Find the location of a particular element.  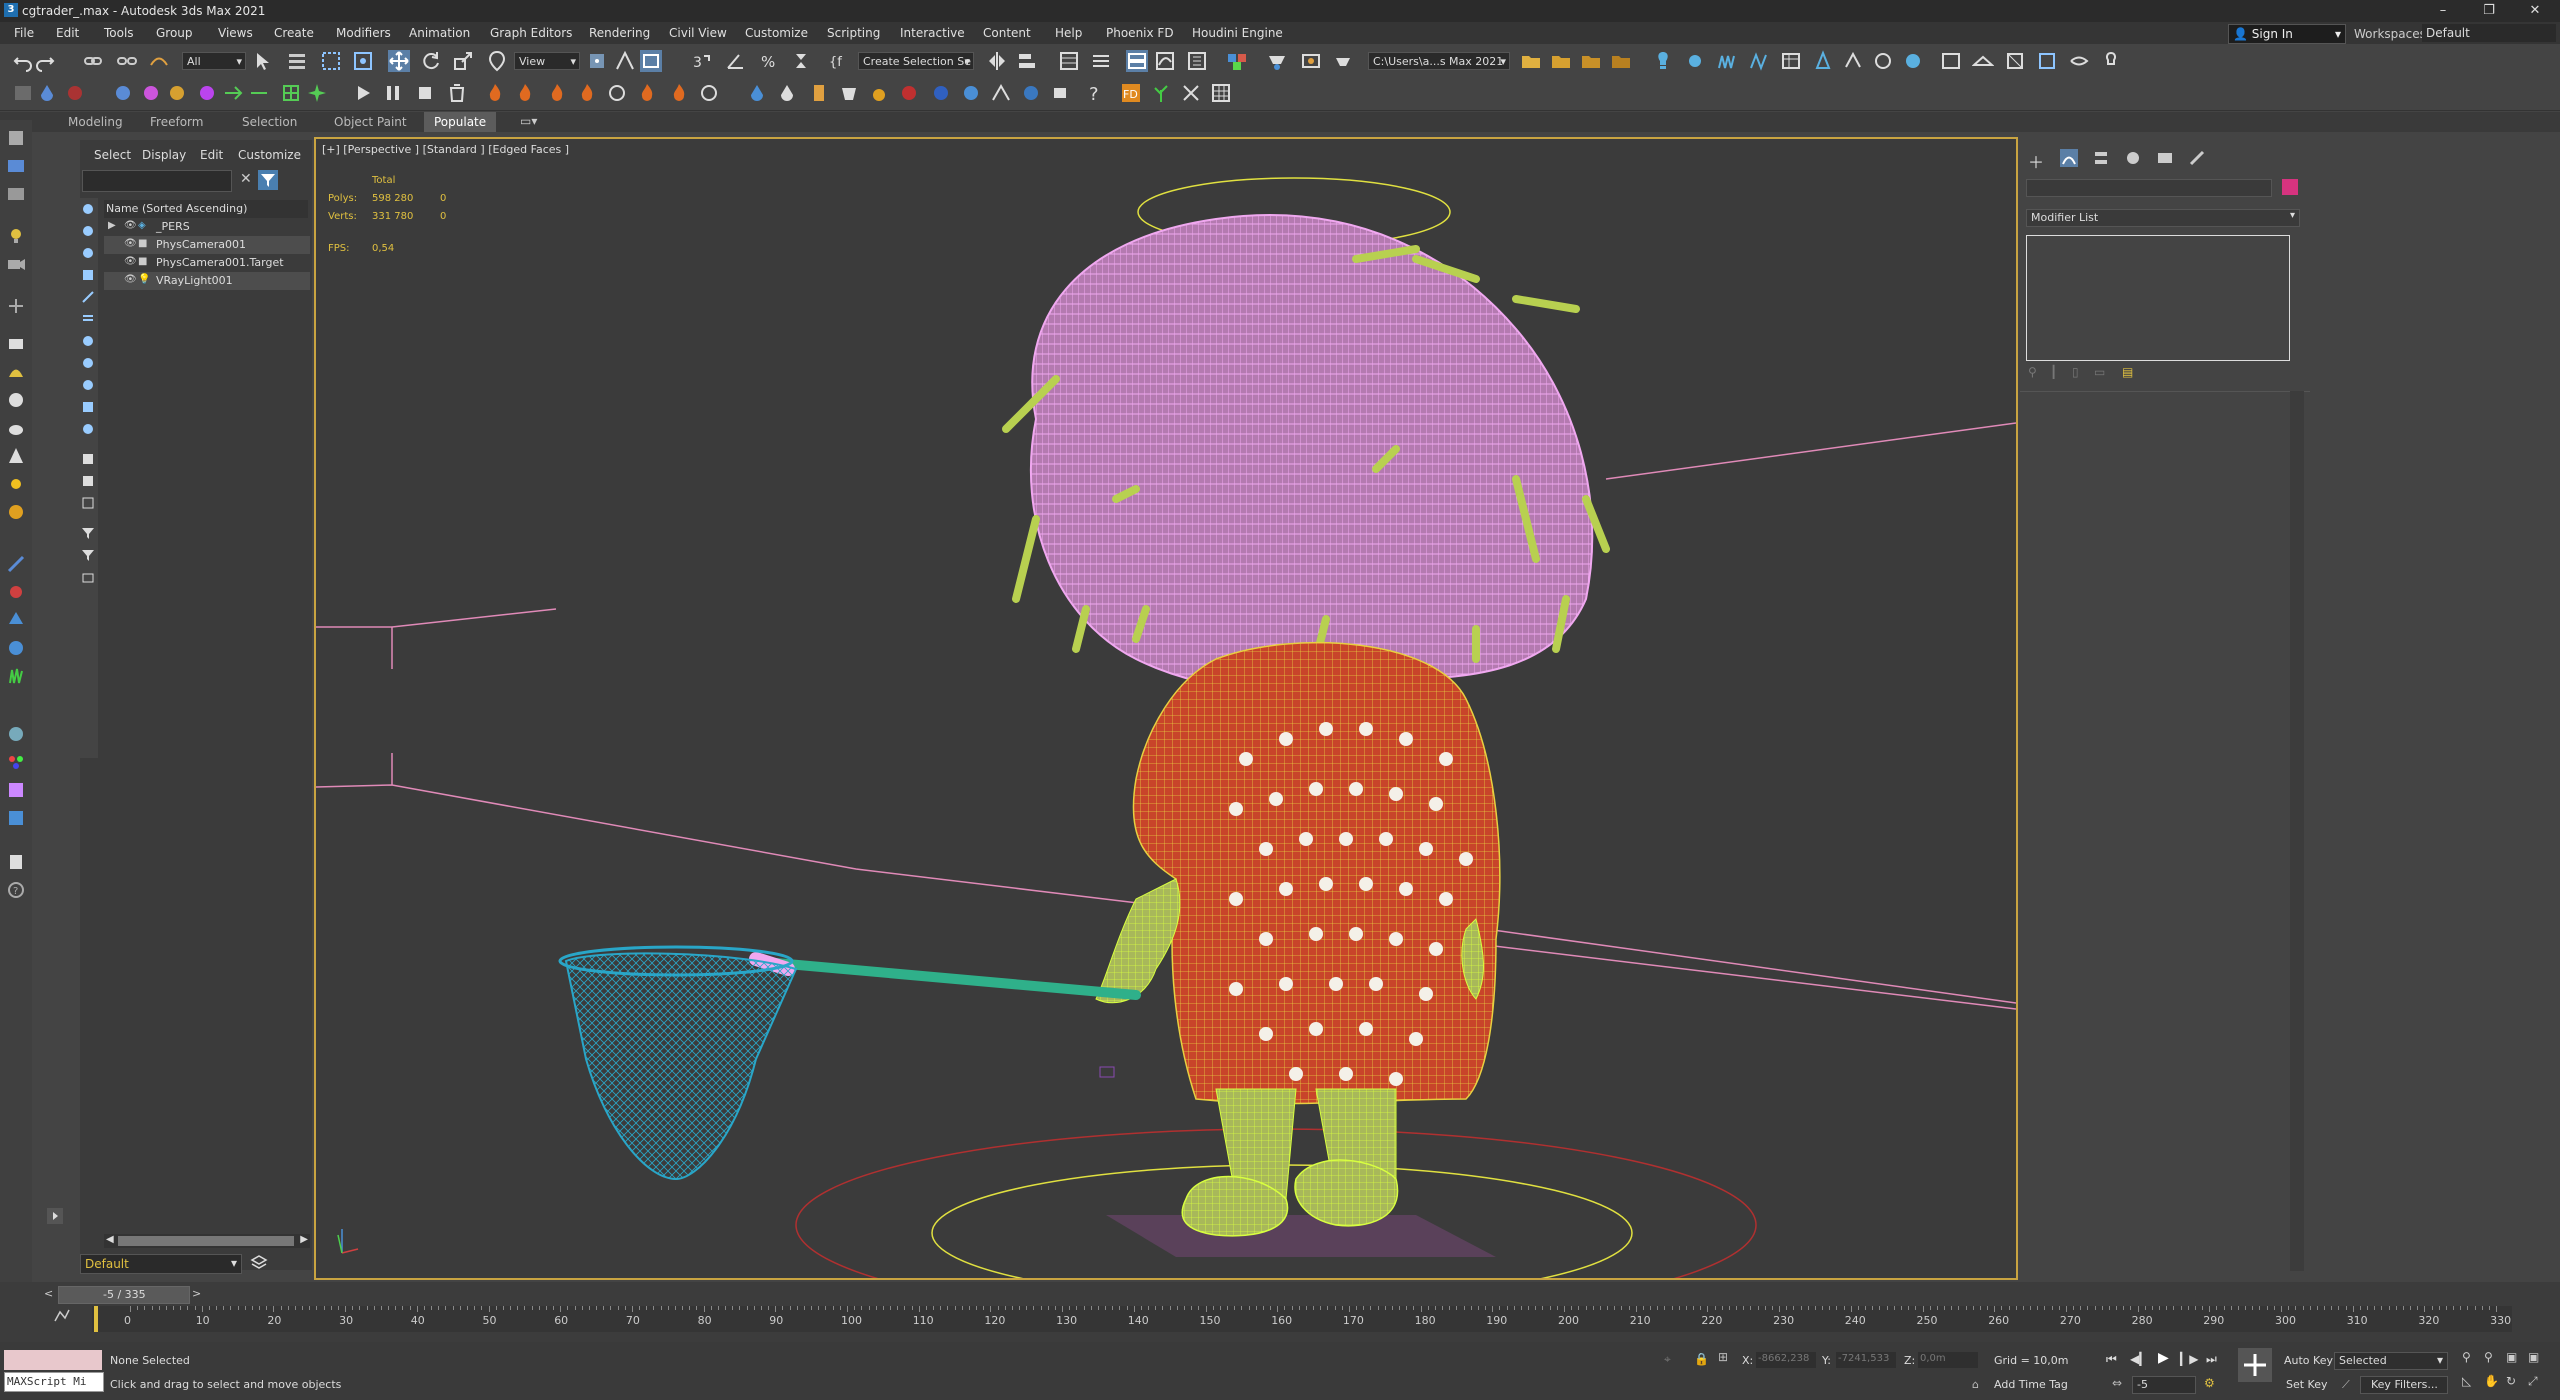

phoenix-force-icon is located at coordinates (233, 93).